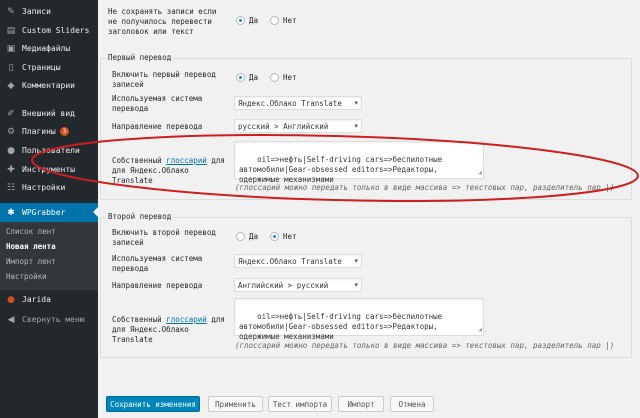 The width and height of the screenshot is (640, 418). Describe the element at coordinates (164, 237) in the screenshot. I see `second-enable-label: Включить второй перевод записей` at that location.